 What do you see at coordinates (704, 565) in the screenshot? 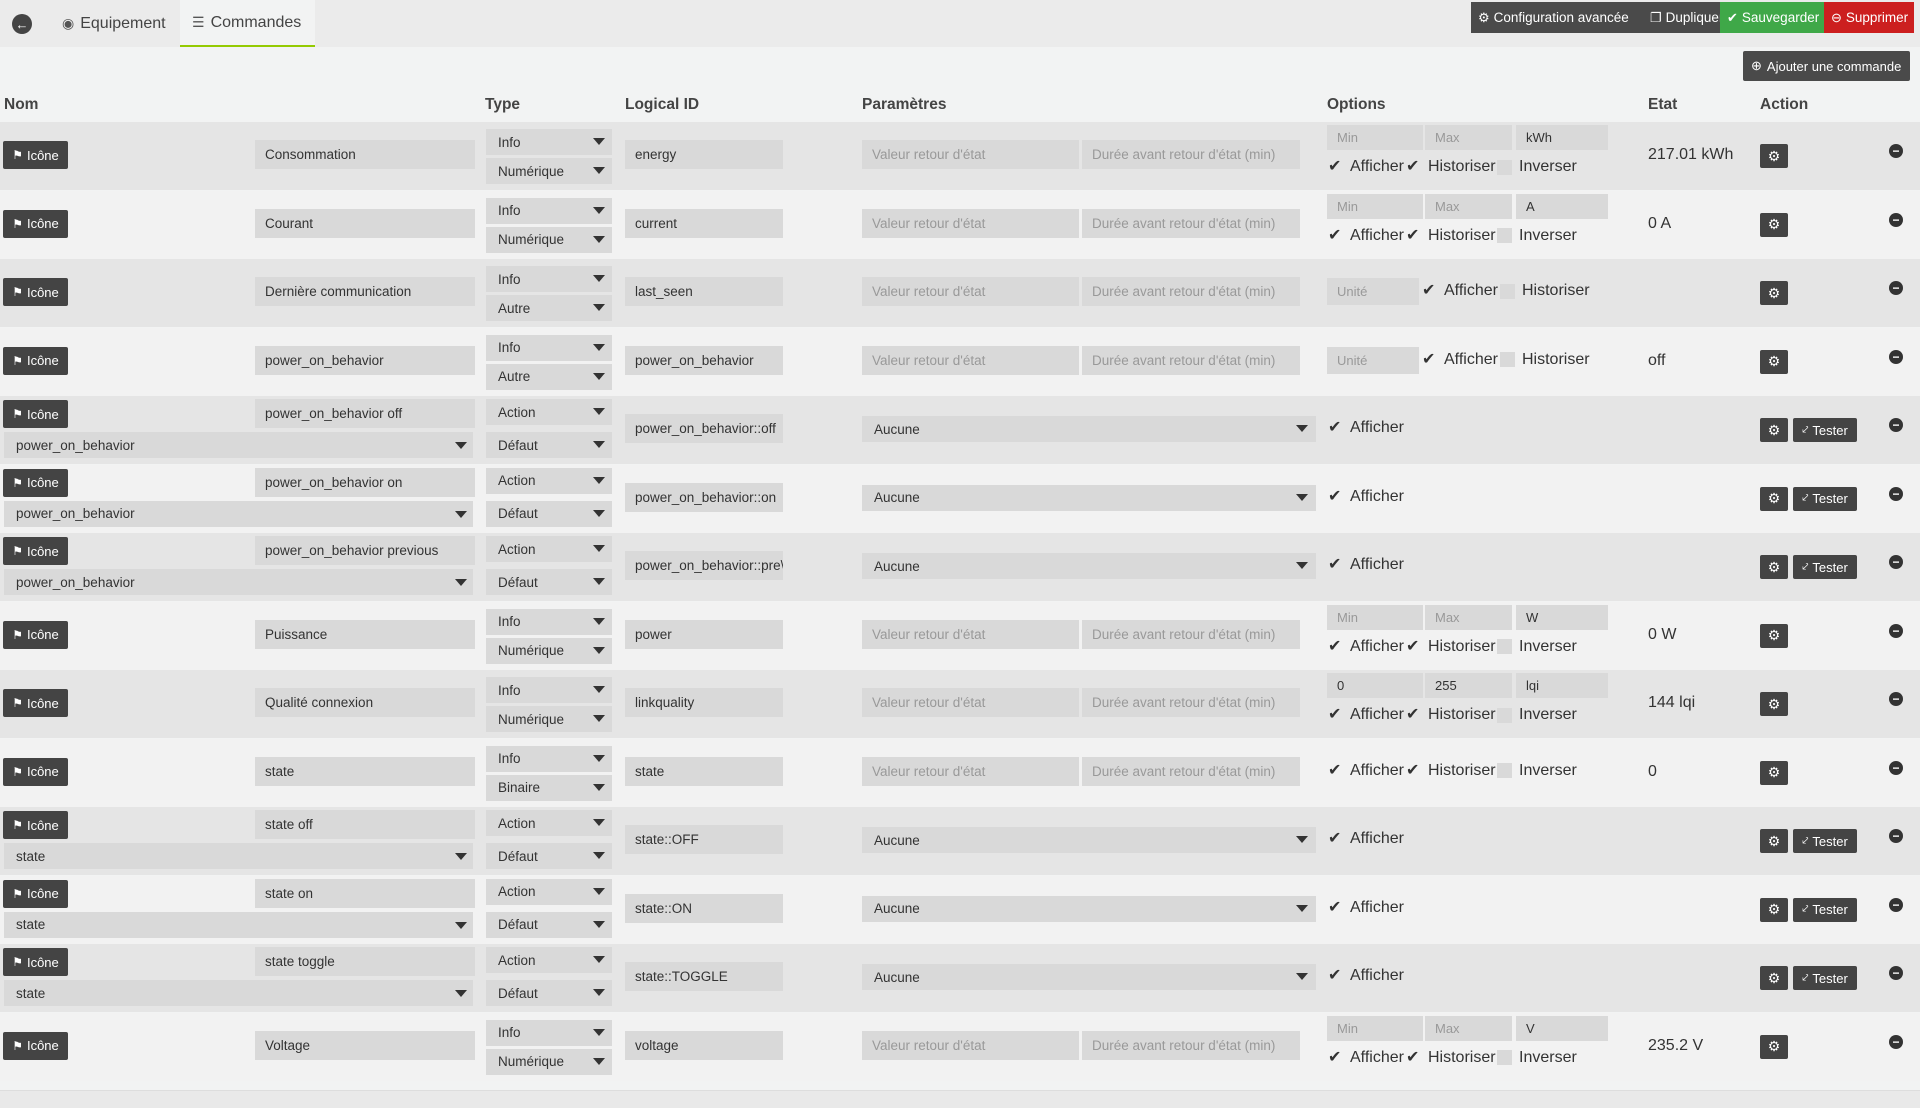
I see `logical-id-input: power_on_behavior::pre\` at bounding box center [704, 565].